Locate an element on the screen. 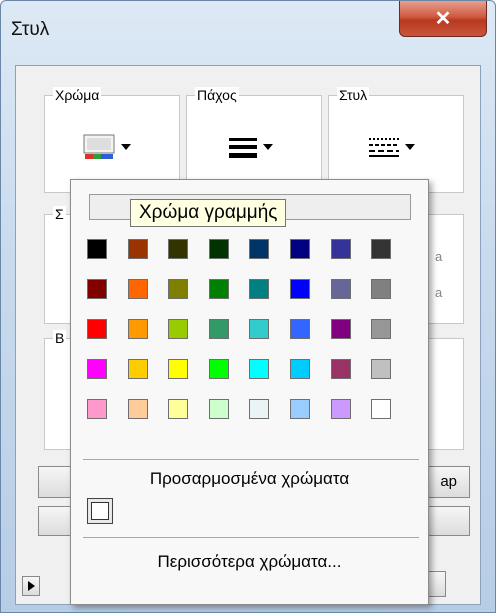 Image resolution: width=496 pixels, height=613 pixels. thickness-group-label: Πάχος is located at coordinates (217, 95).